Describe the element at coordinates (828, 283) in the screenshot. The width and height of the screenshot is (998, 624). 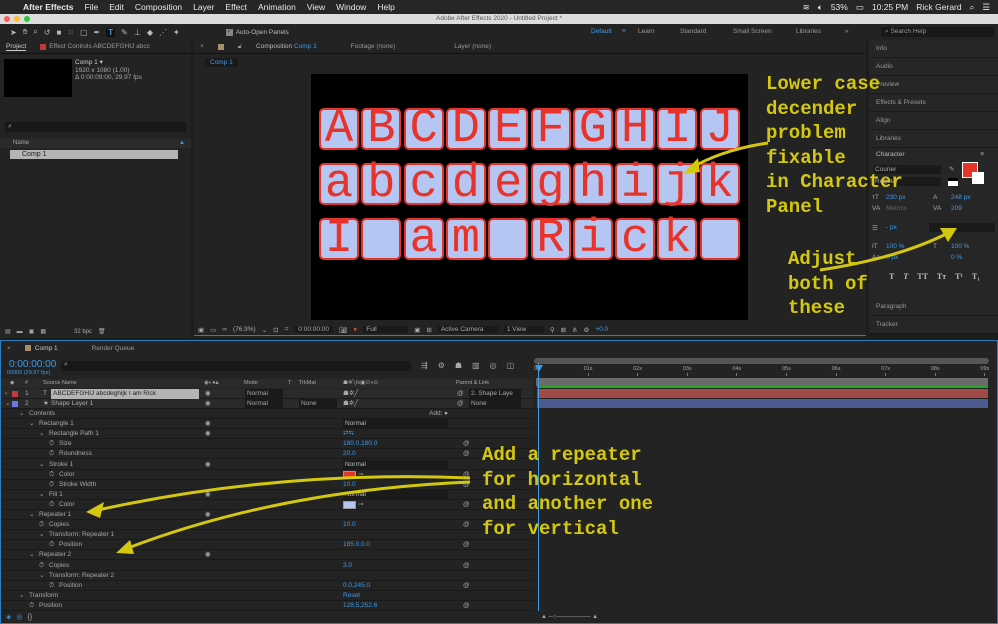
I see `annotation-adjust-both: Adjust both of these` at that location.